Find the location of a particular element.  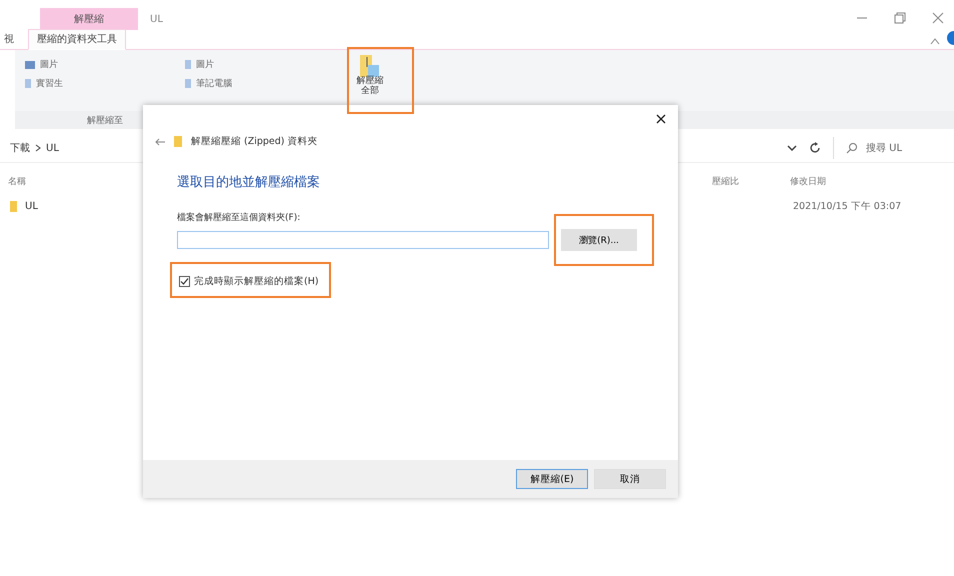

breadcrumb: UL is located at coordinates (52, 148).